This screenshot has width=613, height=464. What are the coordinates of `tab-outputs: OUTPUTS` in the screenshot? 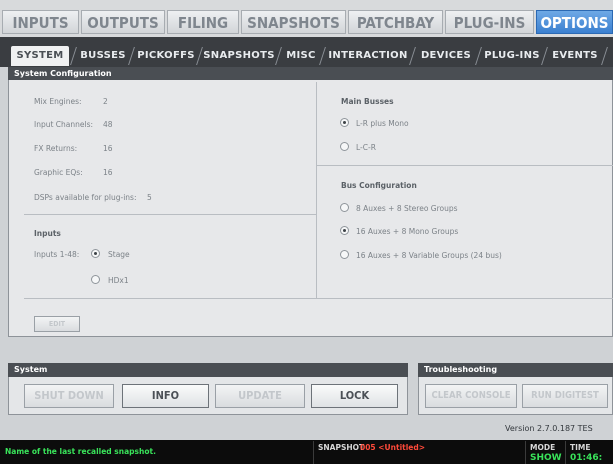 It's located at (123, 22).